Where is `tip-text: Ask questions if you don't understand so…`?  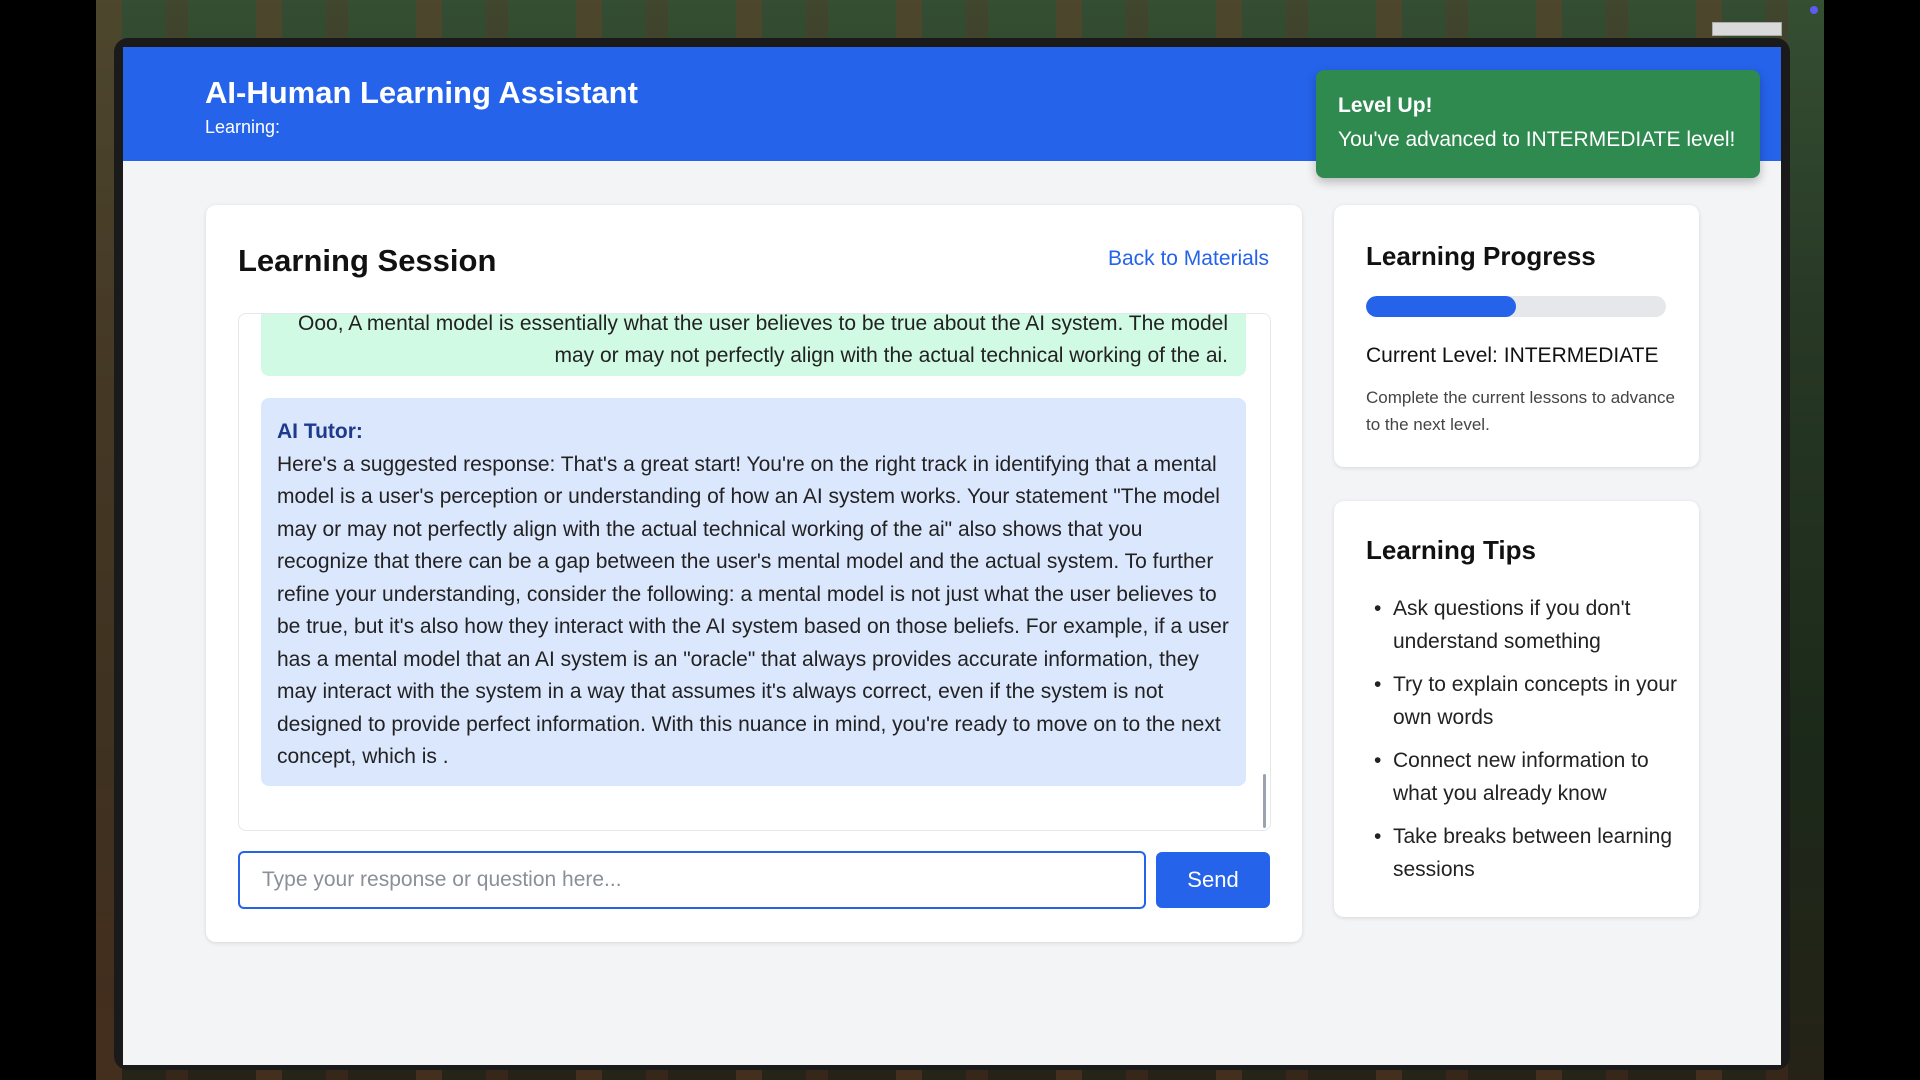 tip-text: Ask questions if you don't understand so… is located at coordinates (1512, 625).